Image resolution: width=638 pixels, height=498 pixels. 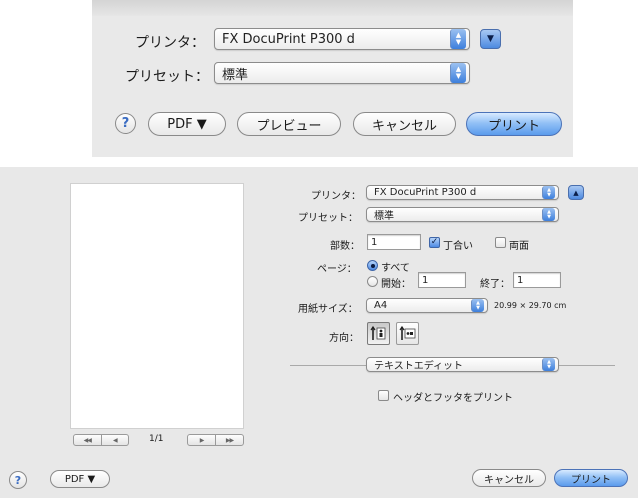 I want to click on preview-nav-back-group: ◀◀ ◀, so click(x=101, y=440).